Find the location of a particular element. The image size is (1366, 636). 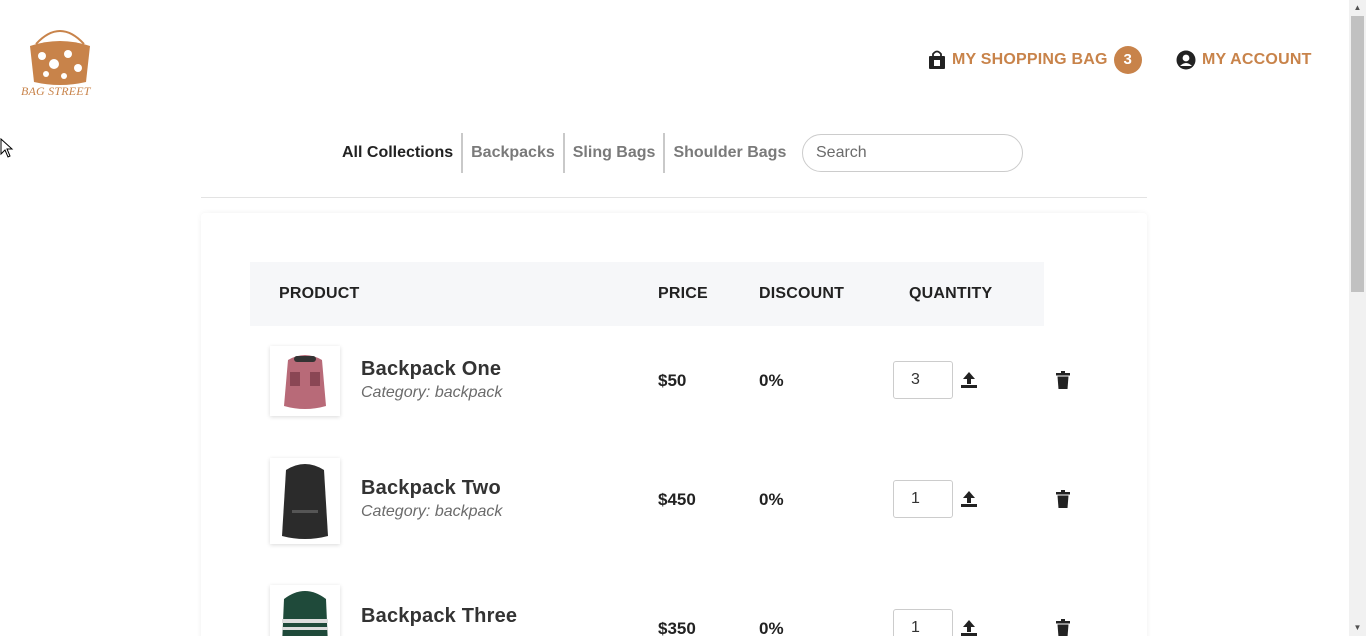

my-account-label: MY ACCOUNT is located at coordinates (1257, 59).